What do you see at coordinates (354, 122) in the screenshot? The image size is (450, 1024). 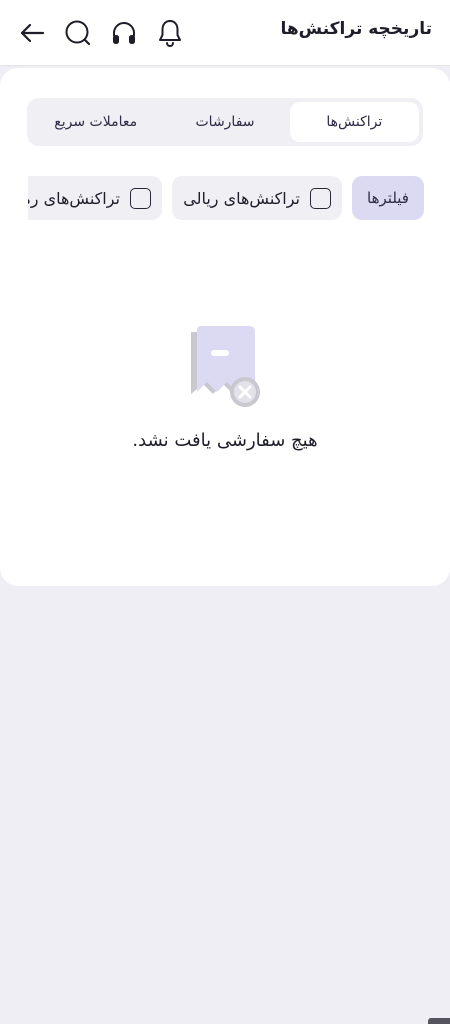 I see `tab-transactions: تراکنش‌ها` at bounding box center [354, 122].